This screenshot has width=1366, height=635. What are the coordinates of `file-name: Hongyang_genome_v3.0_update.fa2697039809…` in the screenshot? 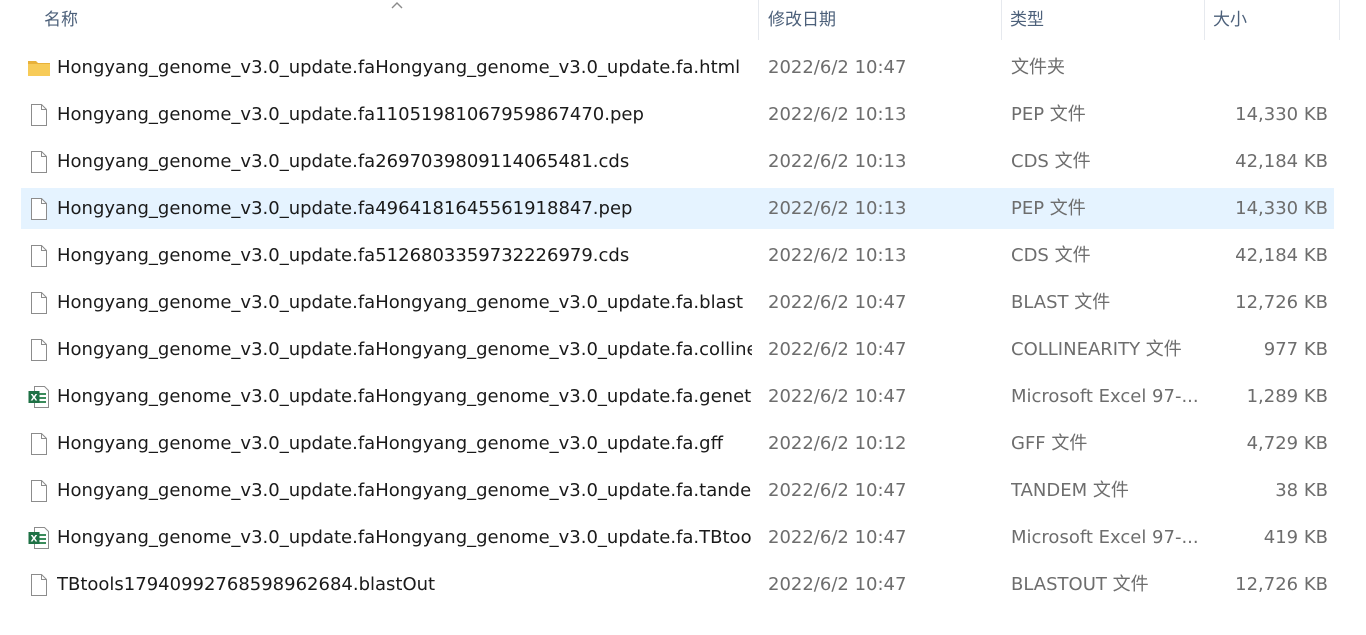 It's located at (343, 161).